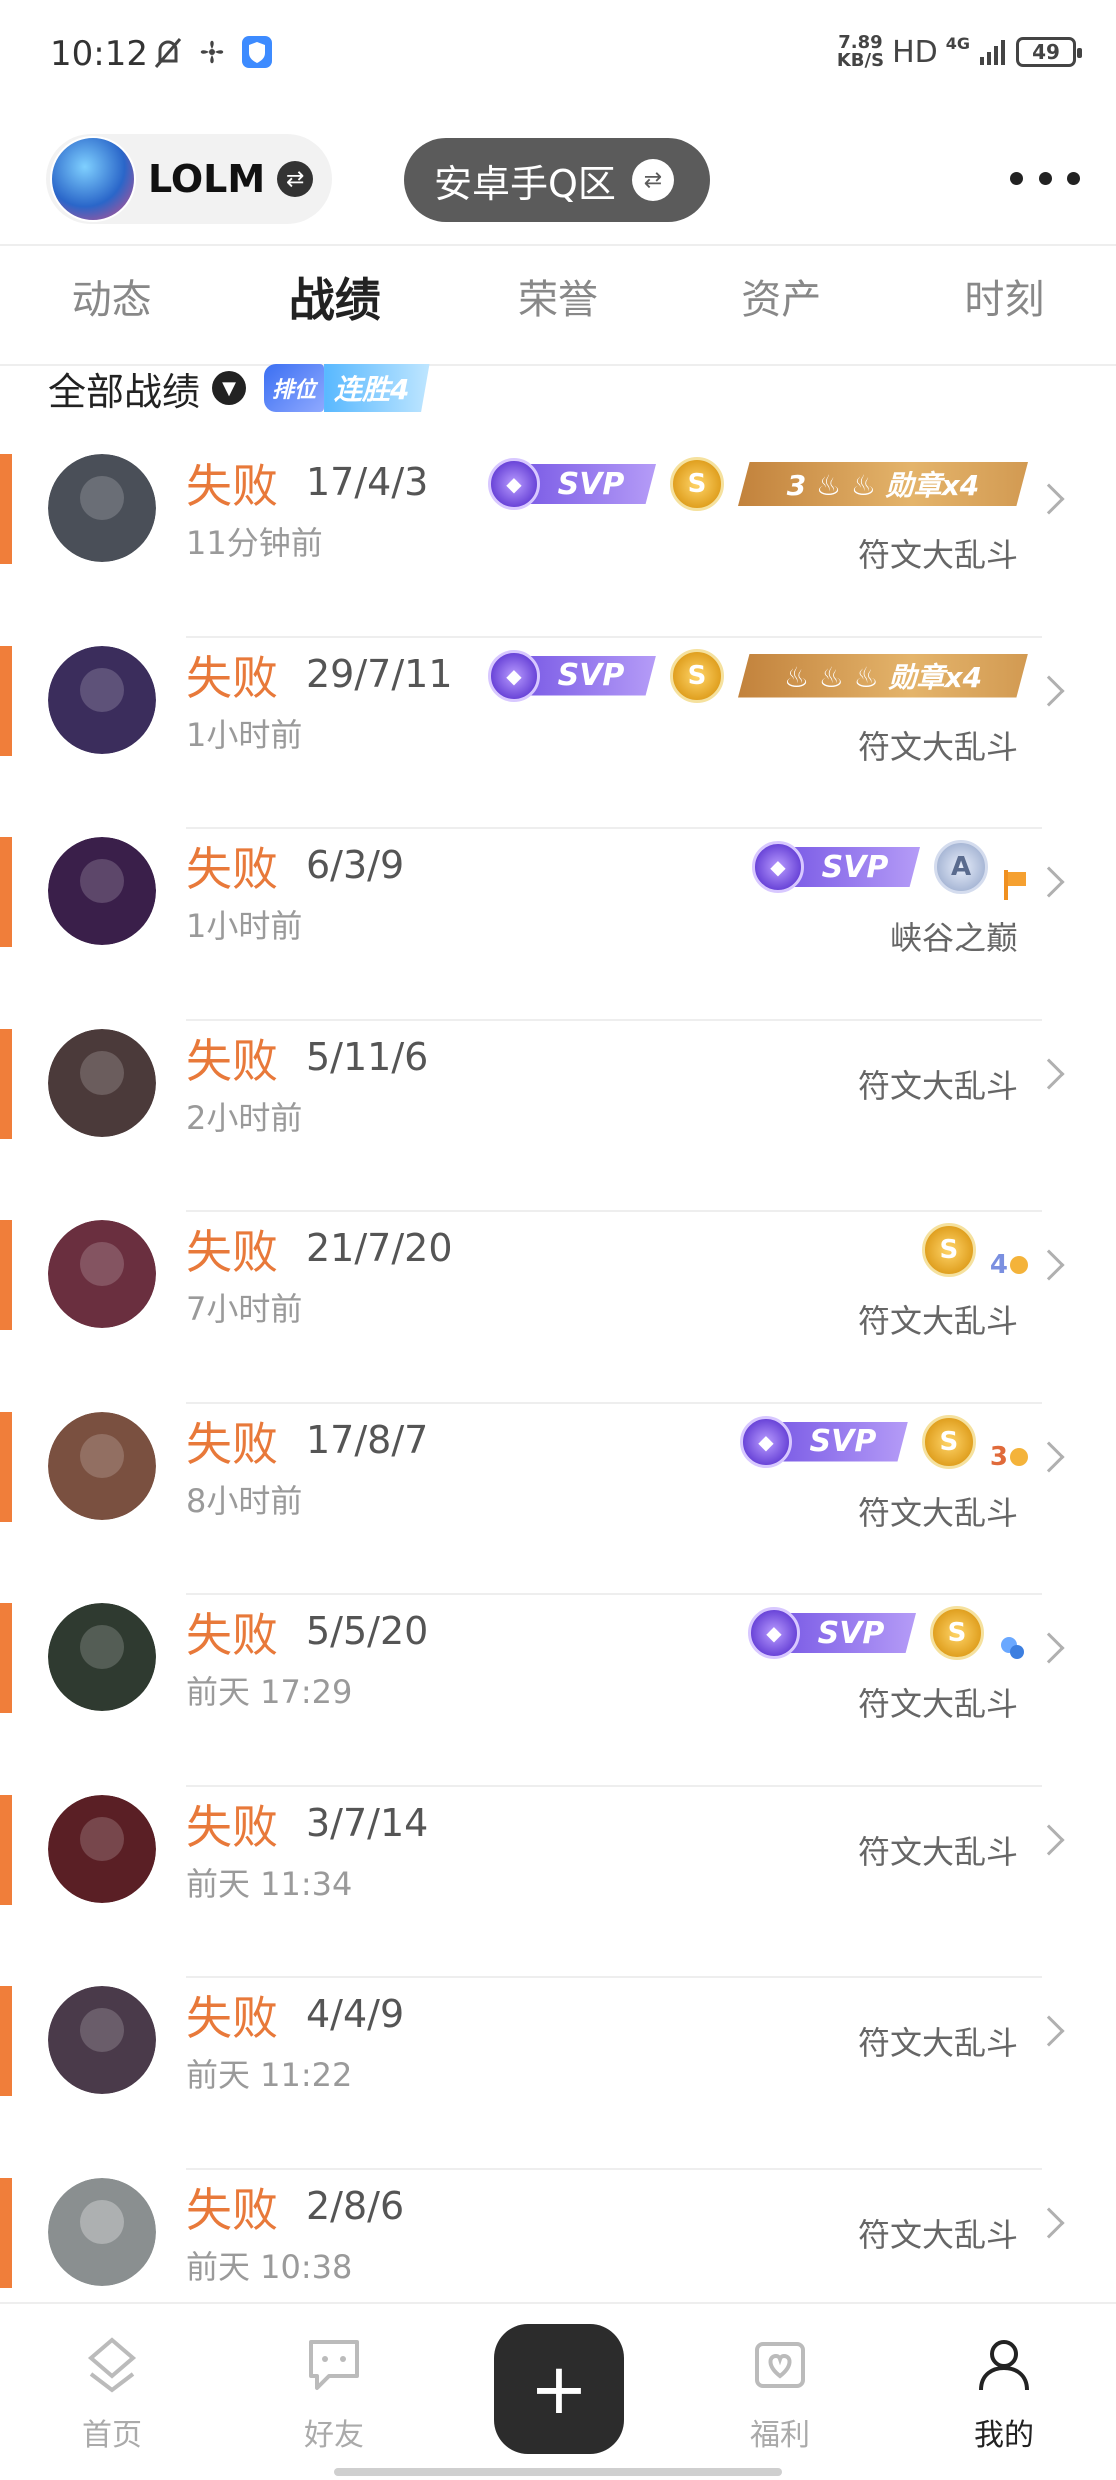 The width and height of the screenshot is (1116, 2480). I want to click on match-row: 失败 17/8/7 8小时前 ◆ SVP S 3 符文大乱斗, so click(558, 1499).